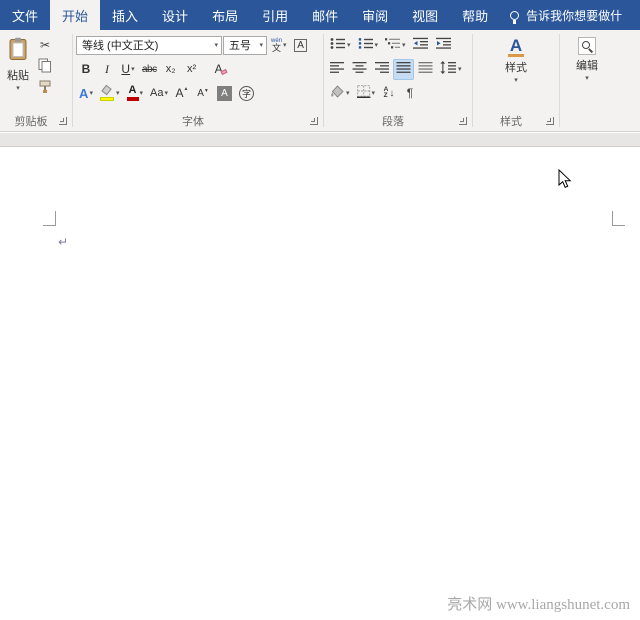 The height and width of the screenshot is (620, 640). What do you see at coordinates (375, 15) in the screenshot?
I see `tab-review: 审阅` at bounding box center [375, 15].